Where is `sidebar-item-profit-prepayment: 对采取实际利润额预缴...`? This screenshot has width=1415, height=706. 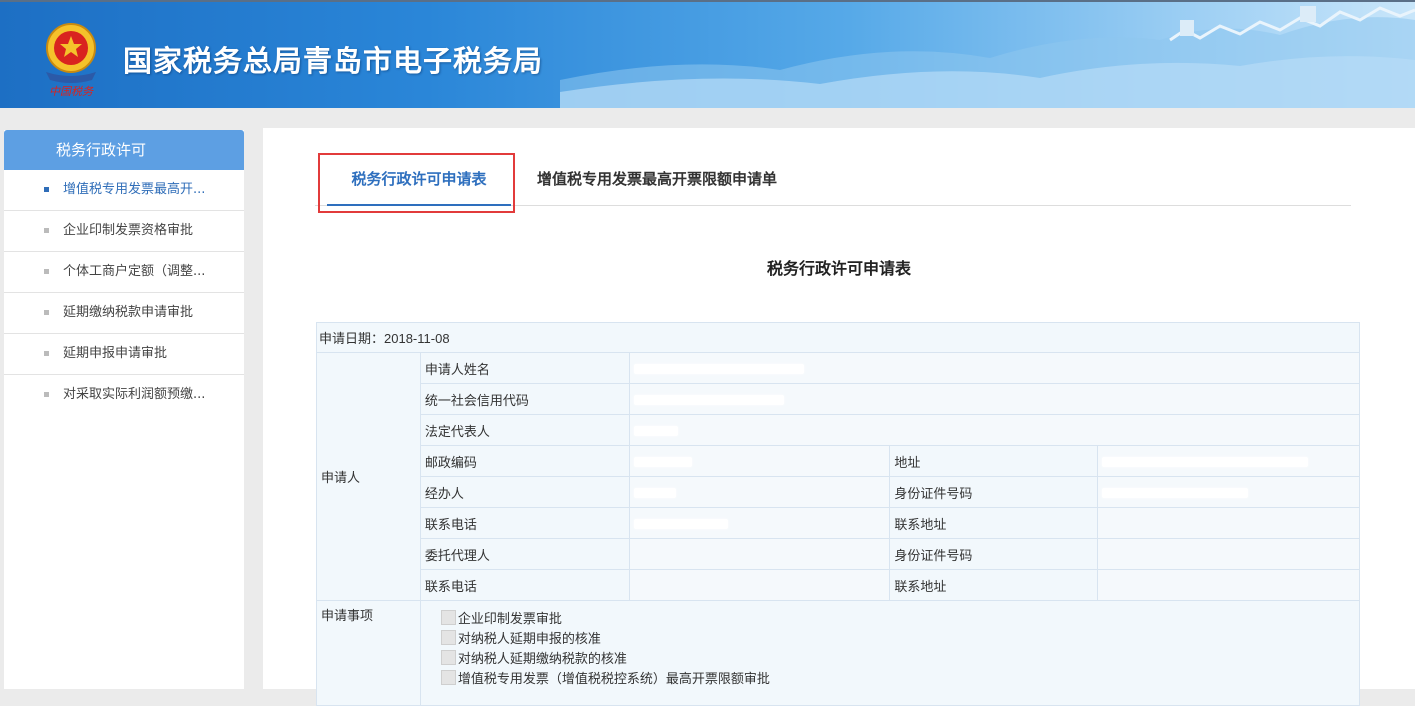 sidebar-item-profit-prepayment: 对采取实际利润额预缴... is located at coordinates (124, 395).